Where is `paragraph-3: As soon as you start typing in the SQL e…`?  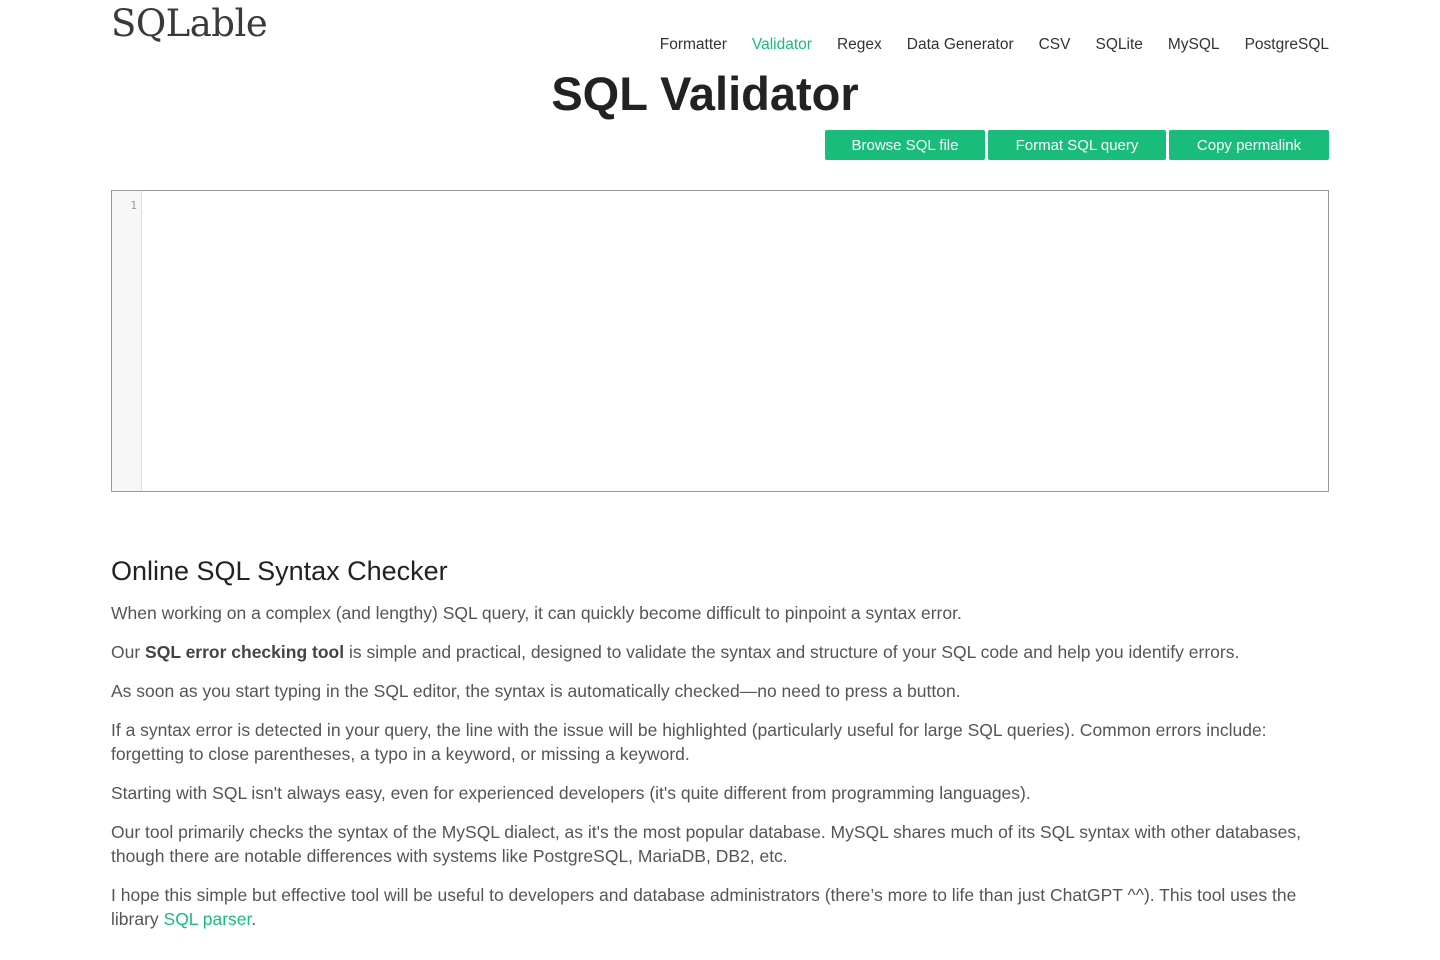 paragraph-3: As soon as you start typing in the SQL e… is located at coordinates (536, 691).